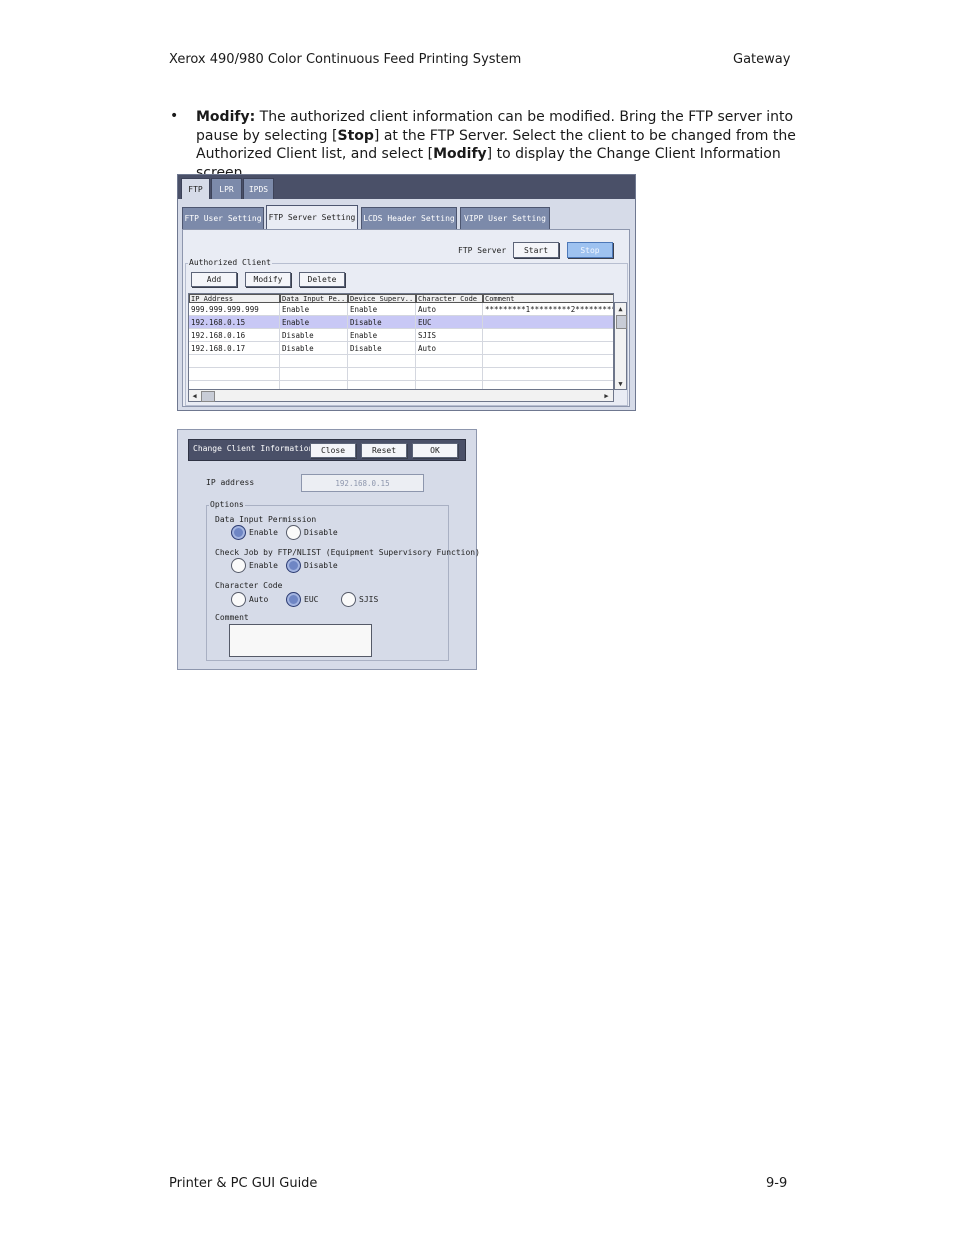 This screenshot has width=954, height=1235. I want to click on tab-vipp-user-setting: VIPP User Setting, so click(505, 218).